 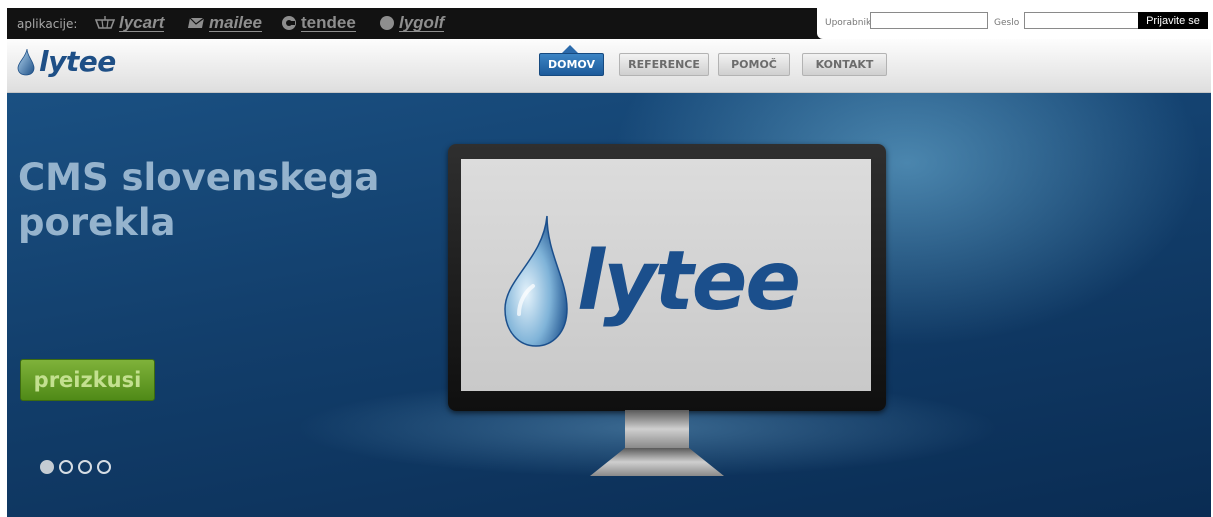 I want to click on nav-item-kontakt: KONTAKT, so click(x=844, y=64).